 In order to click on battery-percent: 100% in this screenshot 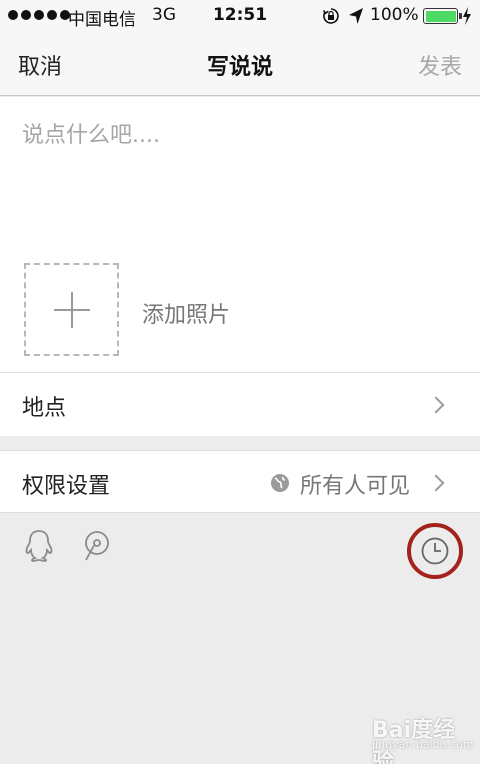, I will do `click(394, 15)`.